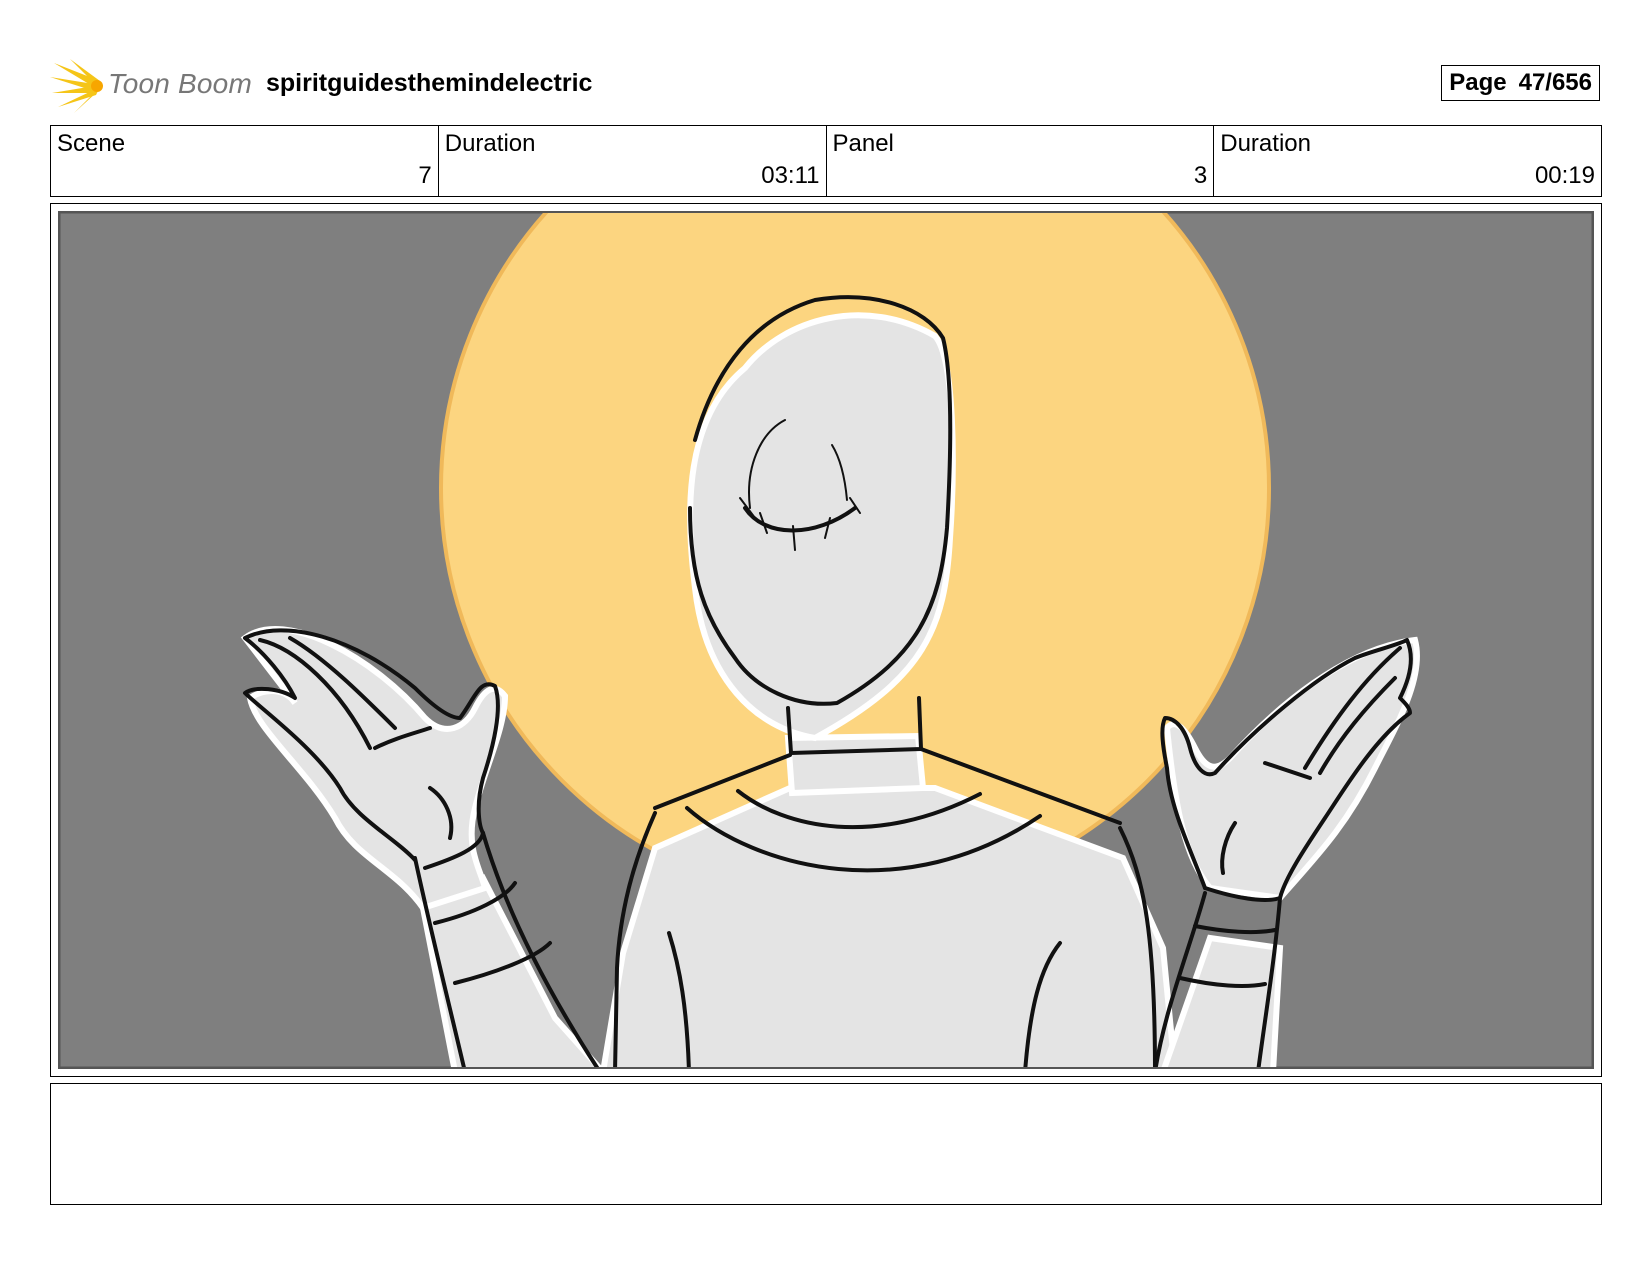 The width and height of the screenshot is (1650, 1275). I want to click on page-indicator: Page 47/656, so click(1520, 83).